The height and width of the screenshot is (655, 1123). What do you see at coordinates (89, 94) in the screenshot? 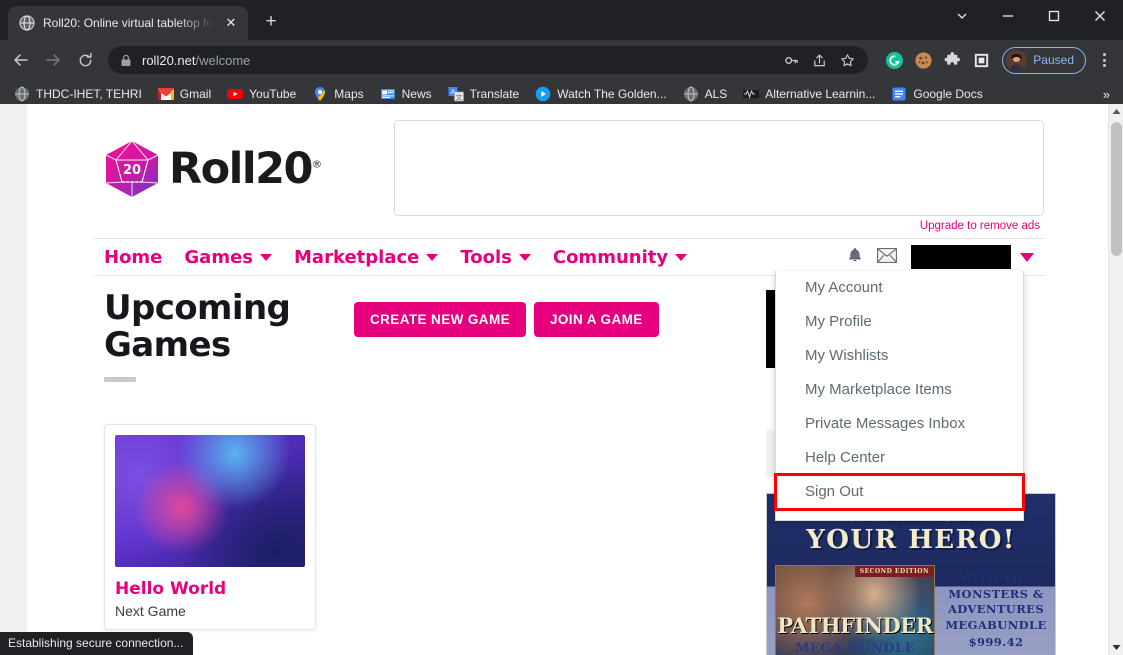
I see `bookmark-label: THDC-IHET, TEHRI` at bounding box center [89, 94].